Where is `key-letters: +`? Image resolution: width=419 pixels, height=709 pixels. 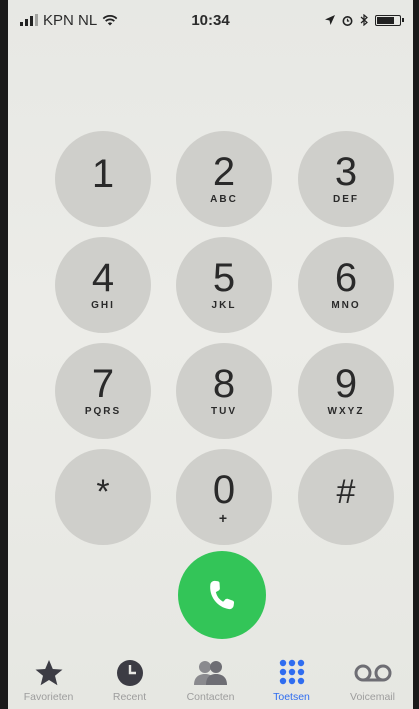 key-letters: + is located at coordinates (224, 518).